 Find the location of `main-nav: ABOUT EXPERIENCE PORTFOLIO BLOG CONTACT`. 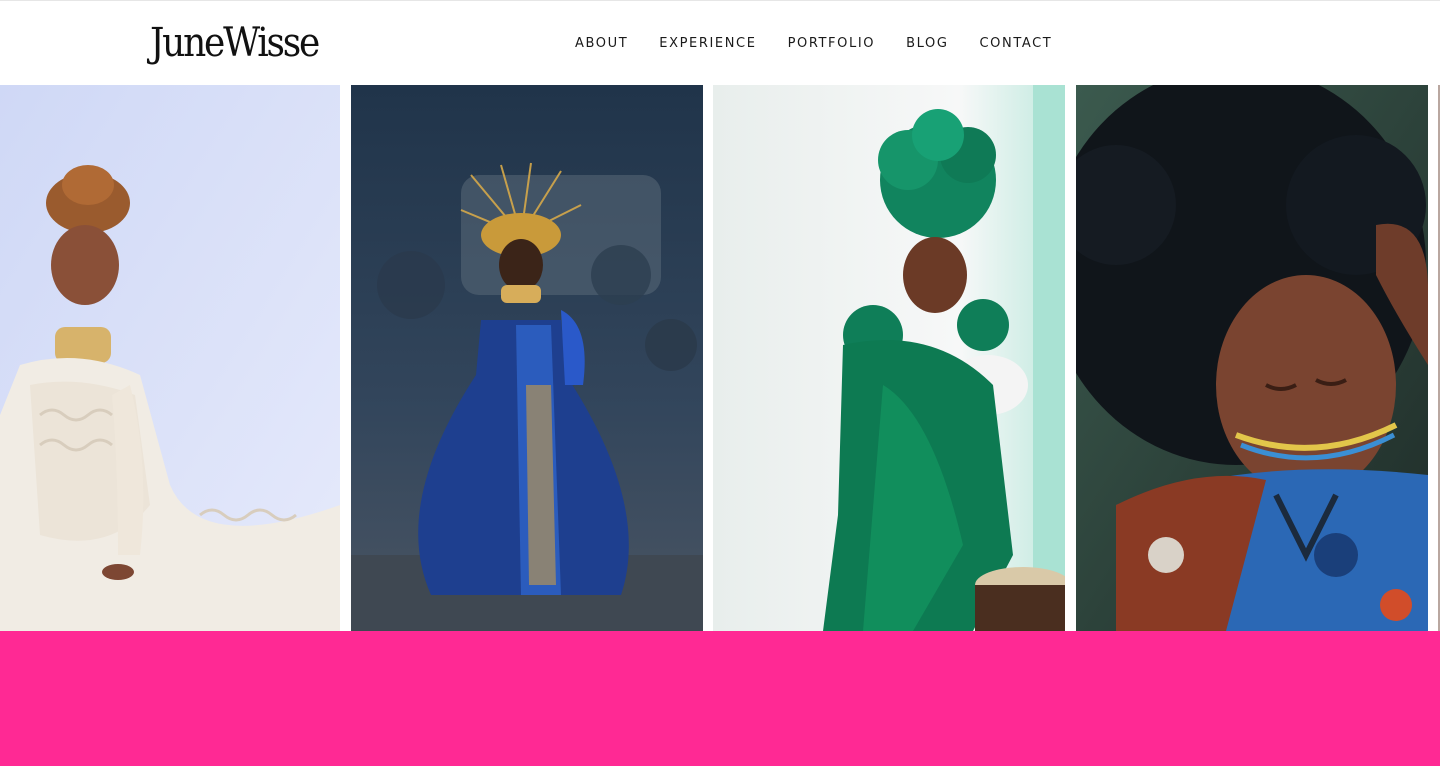

main-nav: ABOUT EXPERIENCE PORTFOLIO BLOG CONTACT is located at coordinates (813, 44).